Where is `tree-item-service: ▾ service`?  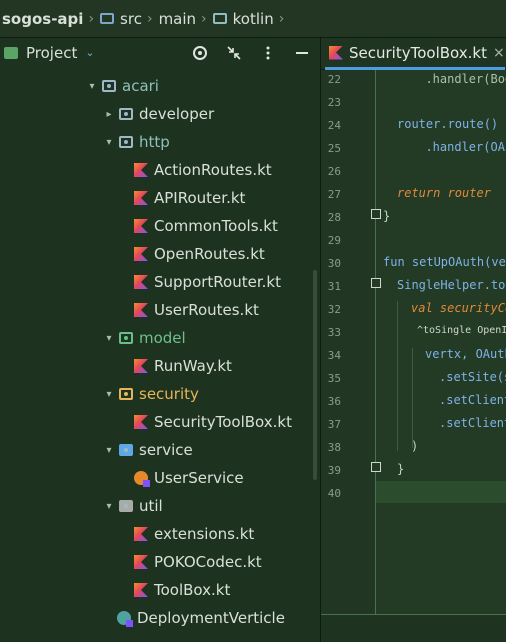
tree-item-service: ▾ service is located at coordinates (147, 450).